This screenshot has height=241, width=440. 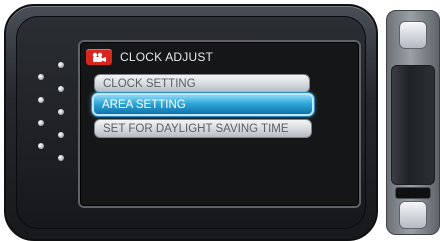 I want to click on movie-camera-icon, so click(x=99, y=57).